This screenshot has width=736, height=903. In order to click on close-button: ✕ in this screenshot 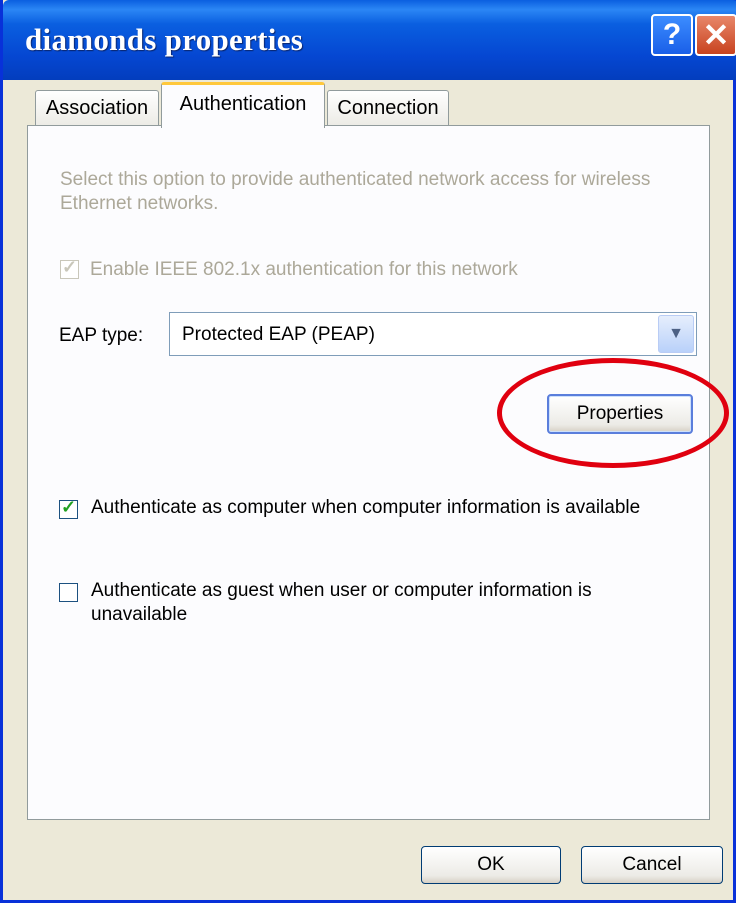, I will do `click(715, 35)`.